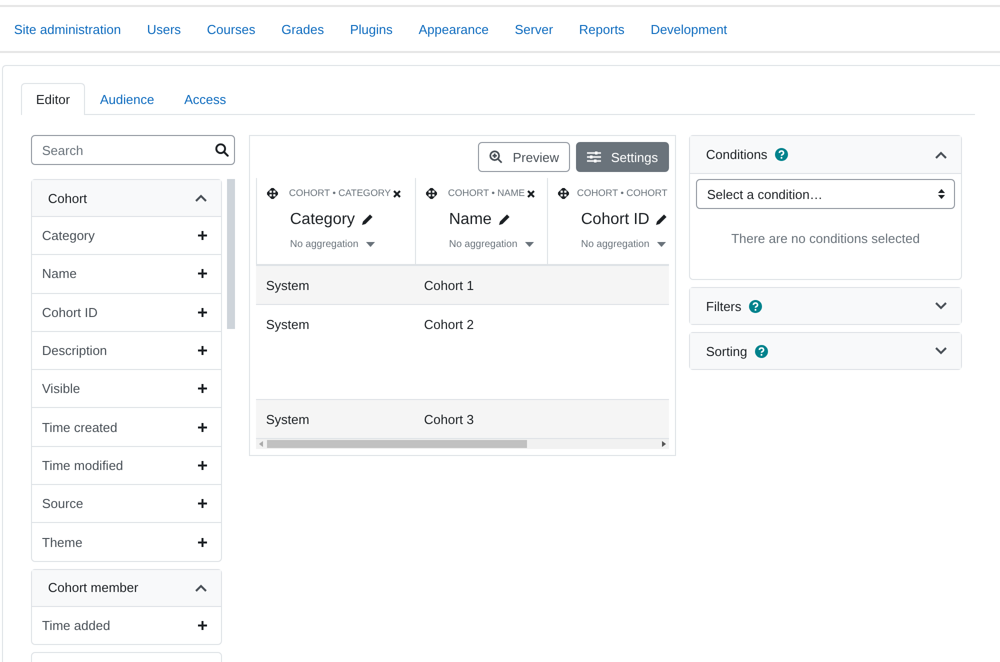 Image resolution: width=1000 pixels, height=662 pixels. Describe the element at coordinates (371, 29) in the screenshot. I see `nav-link: Plugins` at that location.